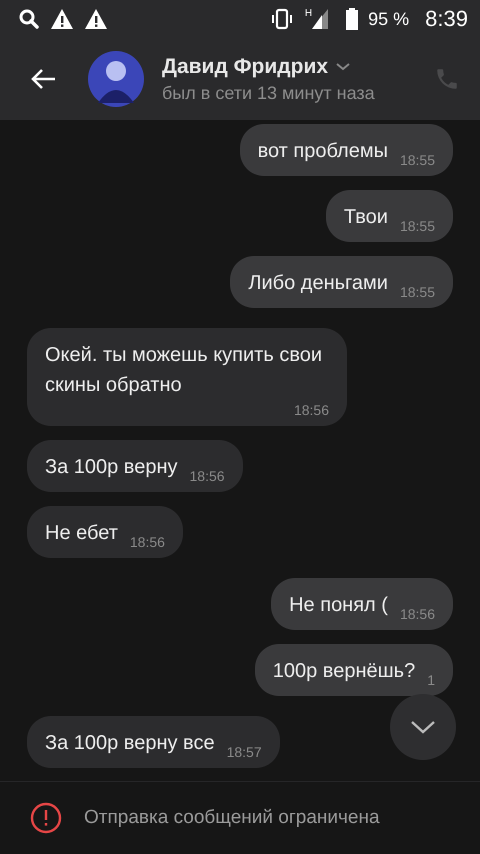  Describe the element at coordinates (323, 151) in the screenshot. I see `message-text: вот проблемы` at that location.